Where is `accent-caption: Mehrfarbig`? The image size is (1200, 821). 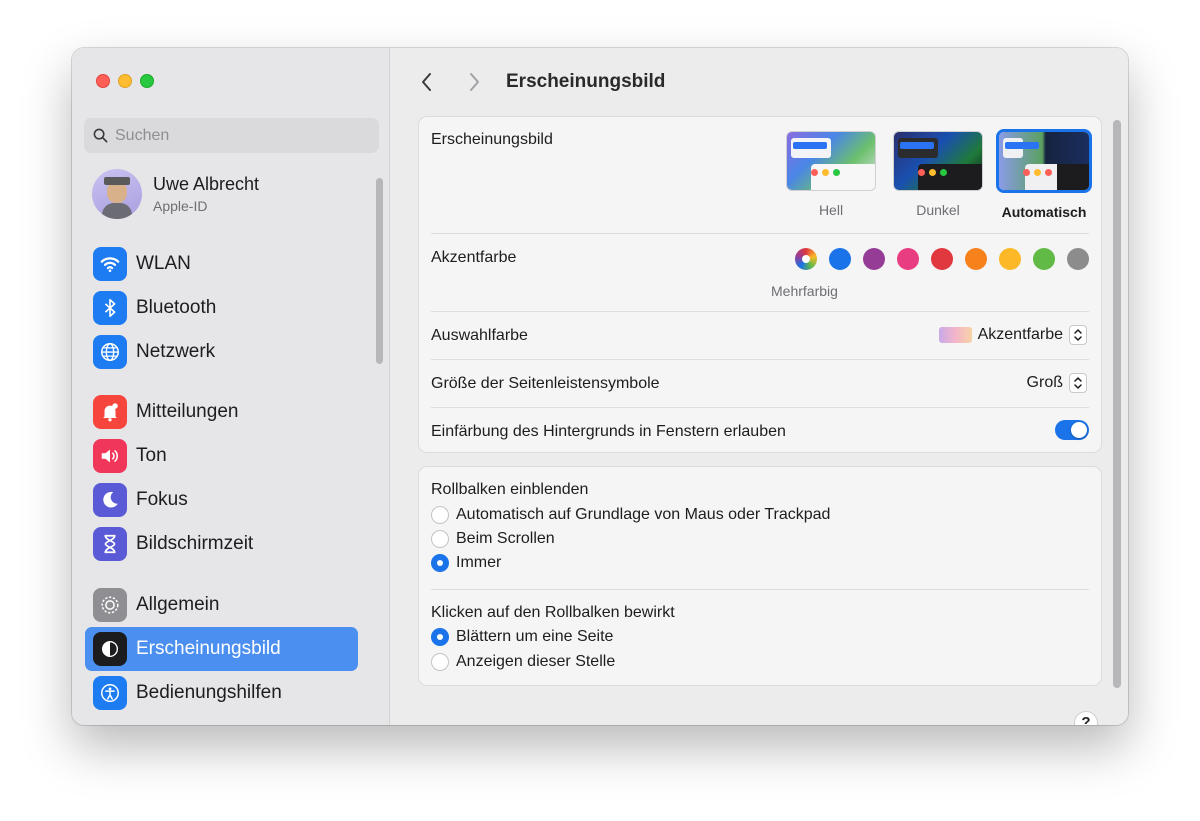 accent-caption: Mehrfarbig is located at coordinates (804, 291).